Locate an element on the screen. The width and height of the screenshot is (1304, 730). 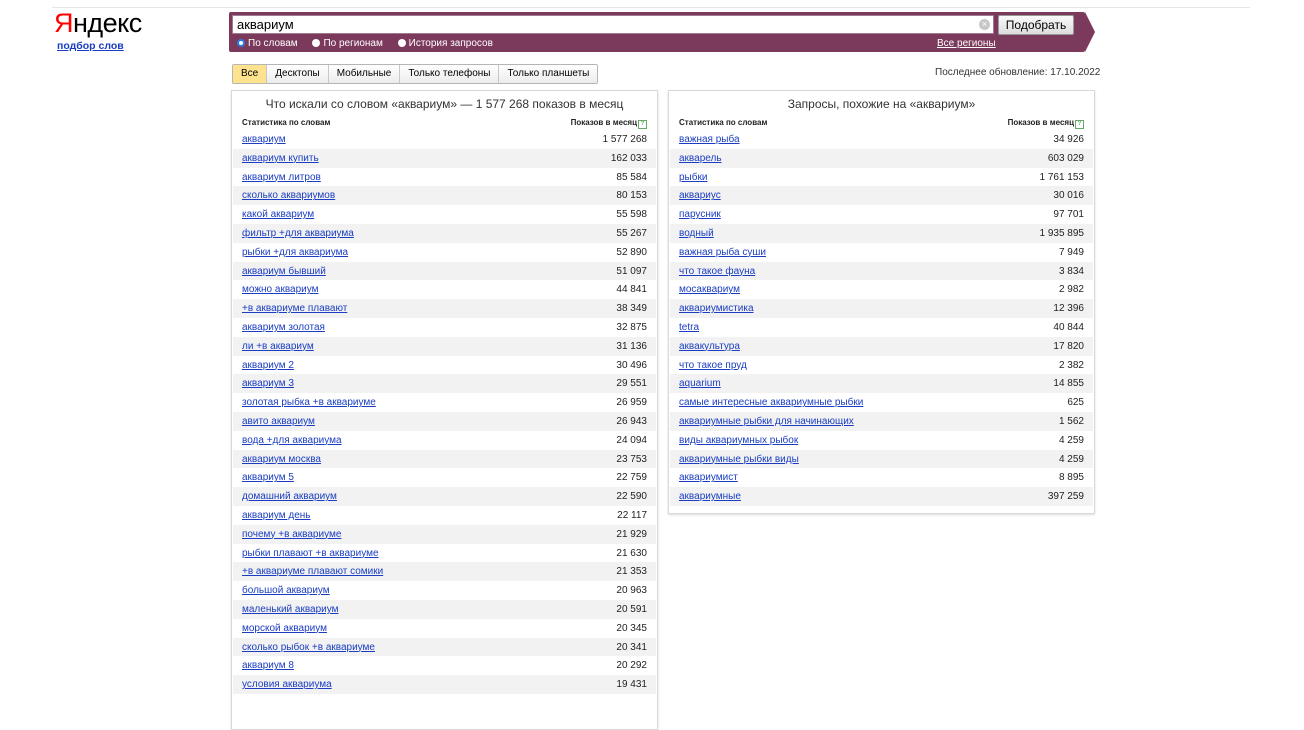
all-regions-link: Все регионы is located at coordinates (966, 43).